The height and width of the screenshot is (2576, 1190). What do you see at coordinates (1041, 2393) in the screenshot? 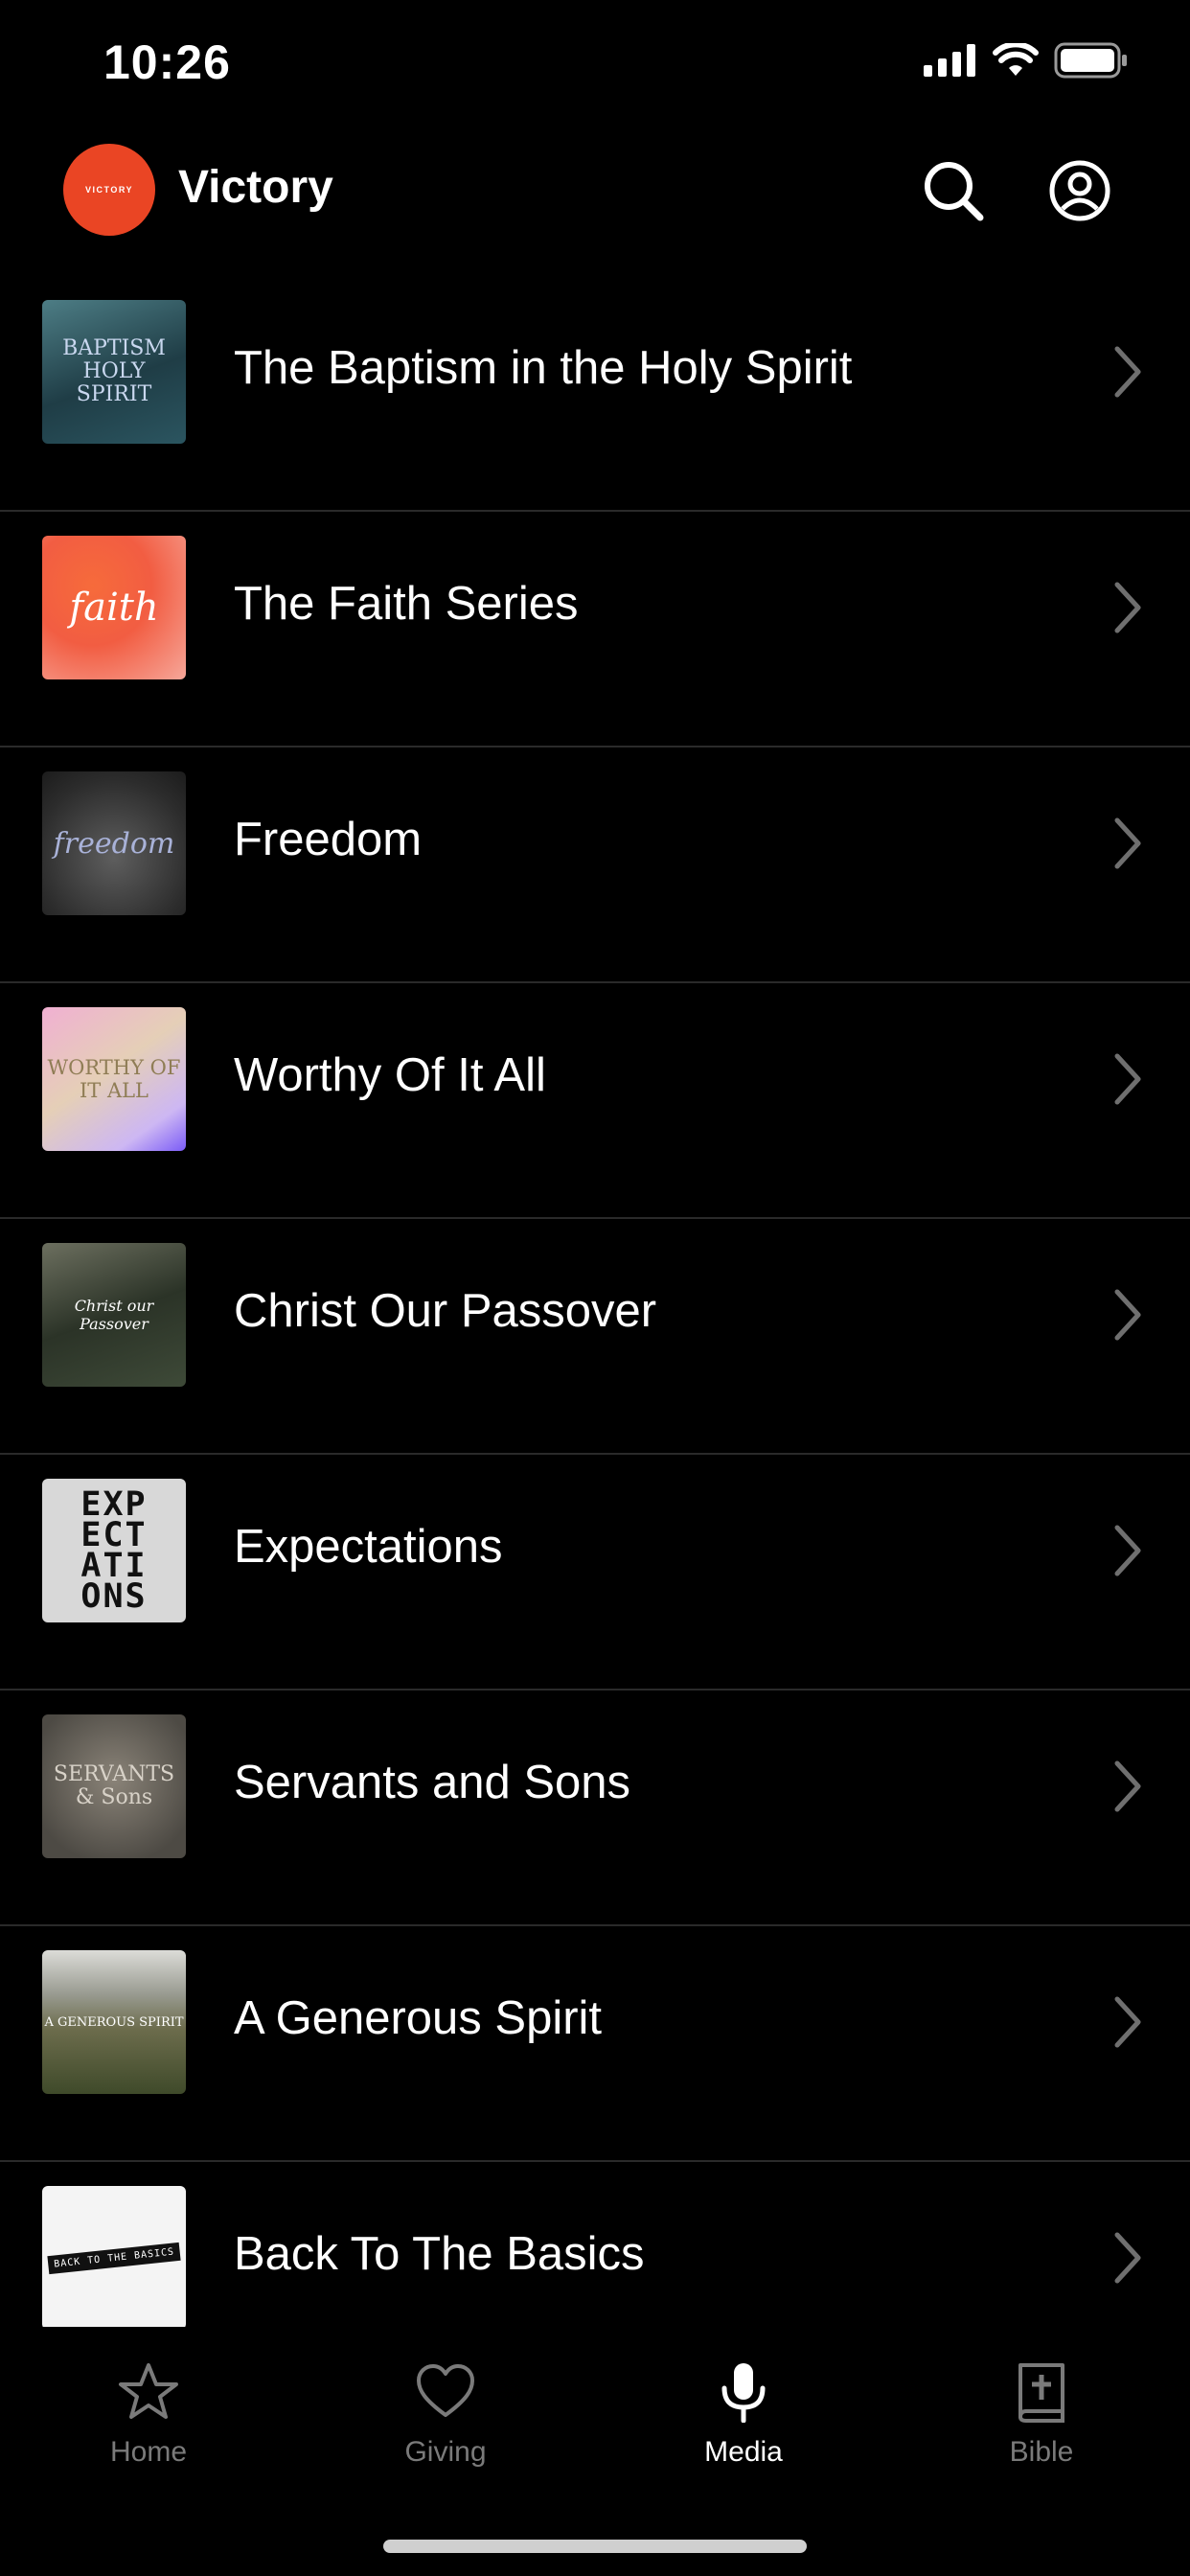
I see `bible-icon` at bounding box center [1041, 2393].